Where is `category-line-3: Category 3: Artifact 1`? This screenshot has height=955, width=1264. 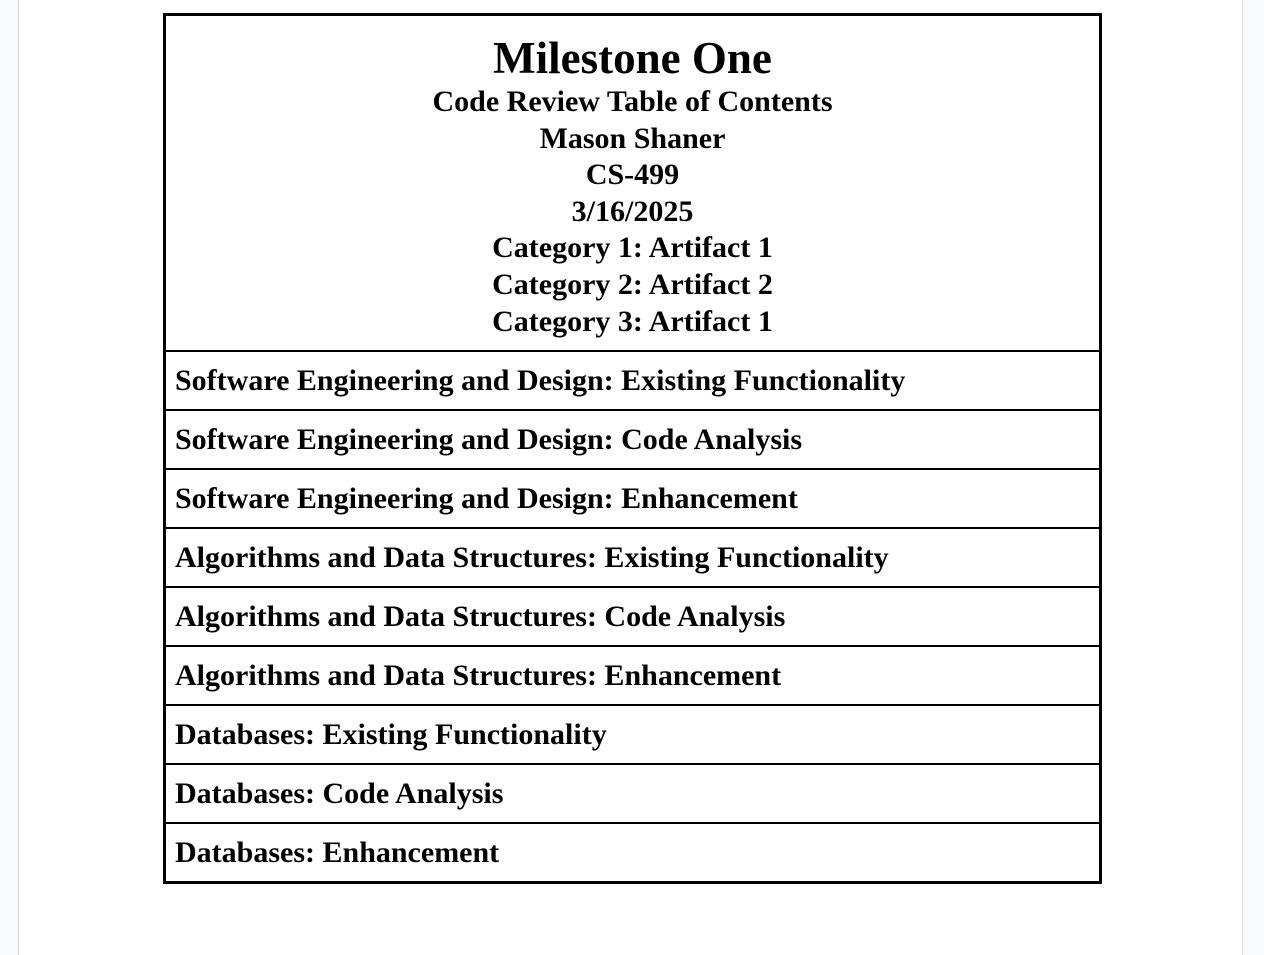 category-line-3: Category 3: Artifact 1 is located at coordinates (632, 321).